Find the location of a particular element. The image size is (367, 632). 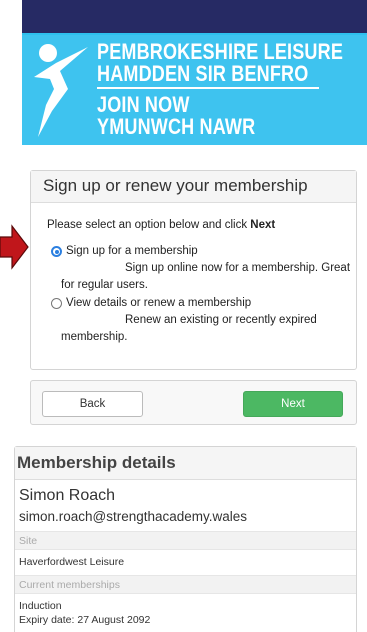

site-header-bar is located at coordinates (194, 17).